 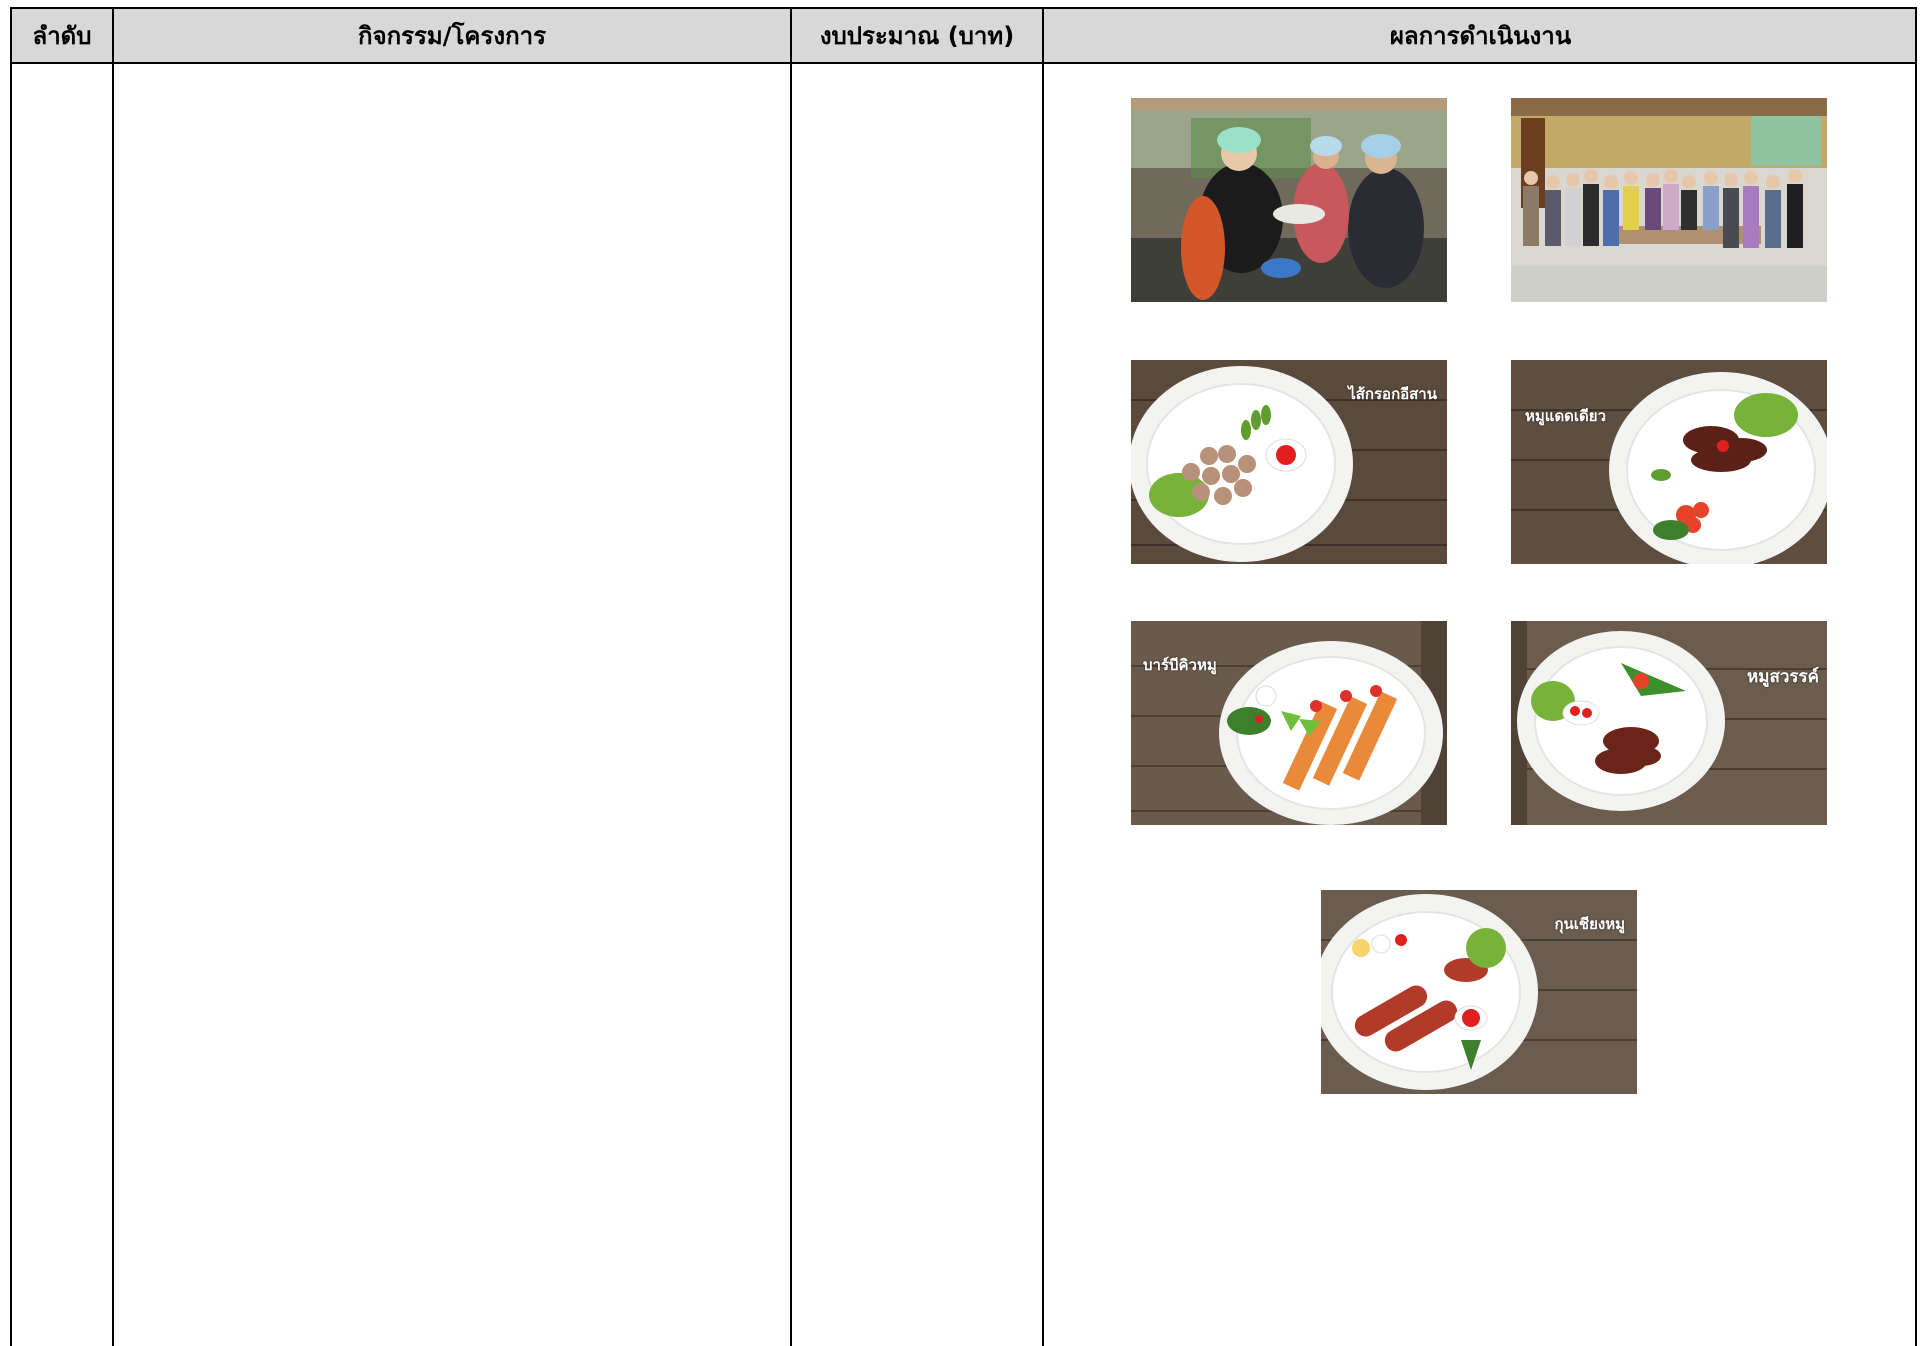 I want to click on sun-dried-pork-photo: หมูแดดเดียว, so click(x=1669, y=462).